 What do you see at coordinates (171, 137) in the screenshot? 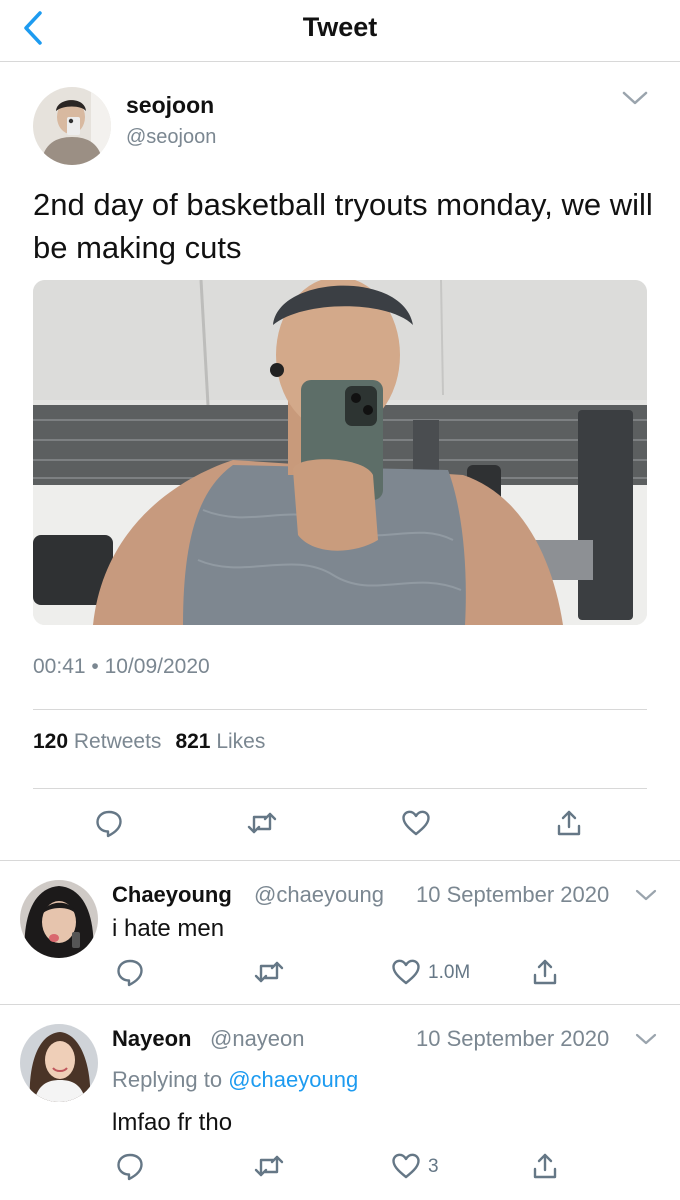
I see `author-handle: @seojoon` at bounding box center [171, 137].